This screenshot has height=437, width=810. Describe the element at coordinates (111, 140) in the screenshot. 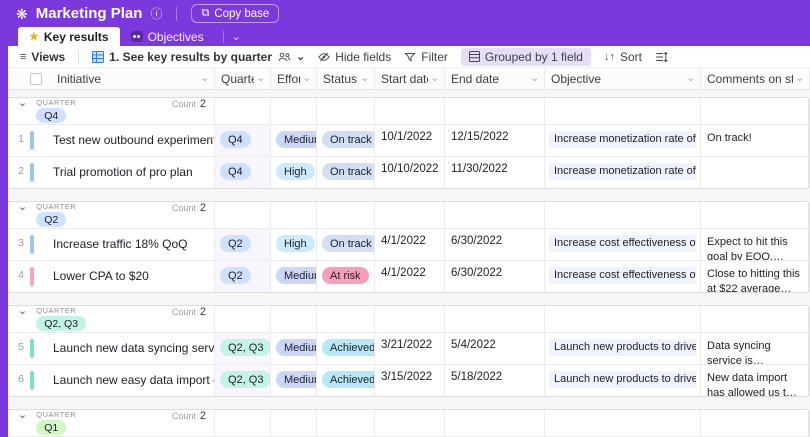

I see `initiative-cell: 1 Test new outbound experiments` at that location.